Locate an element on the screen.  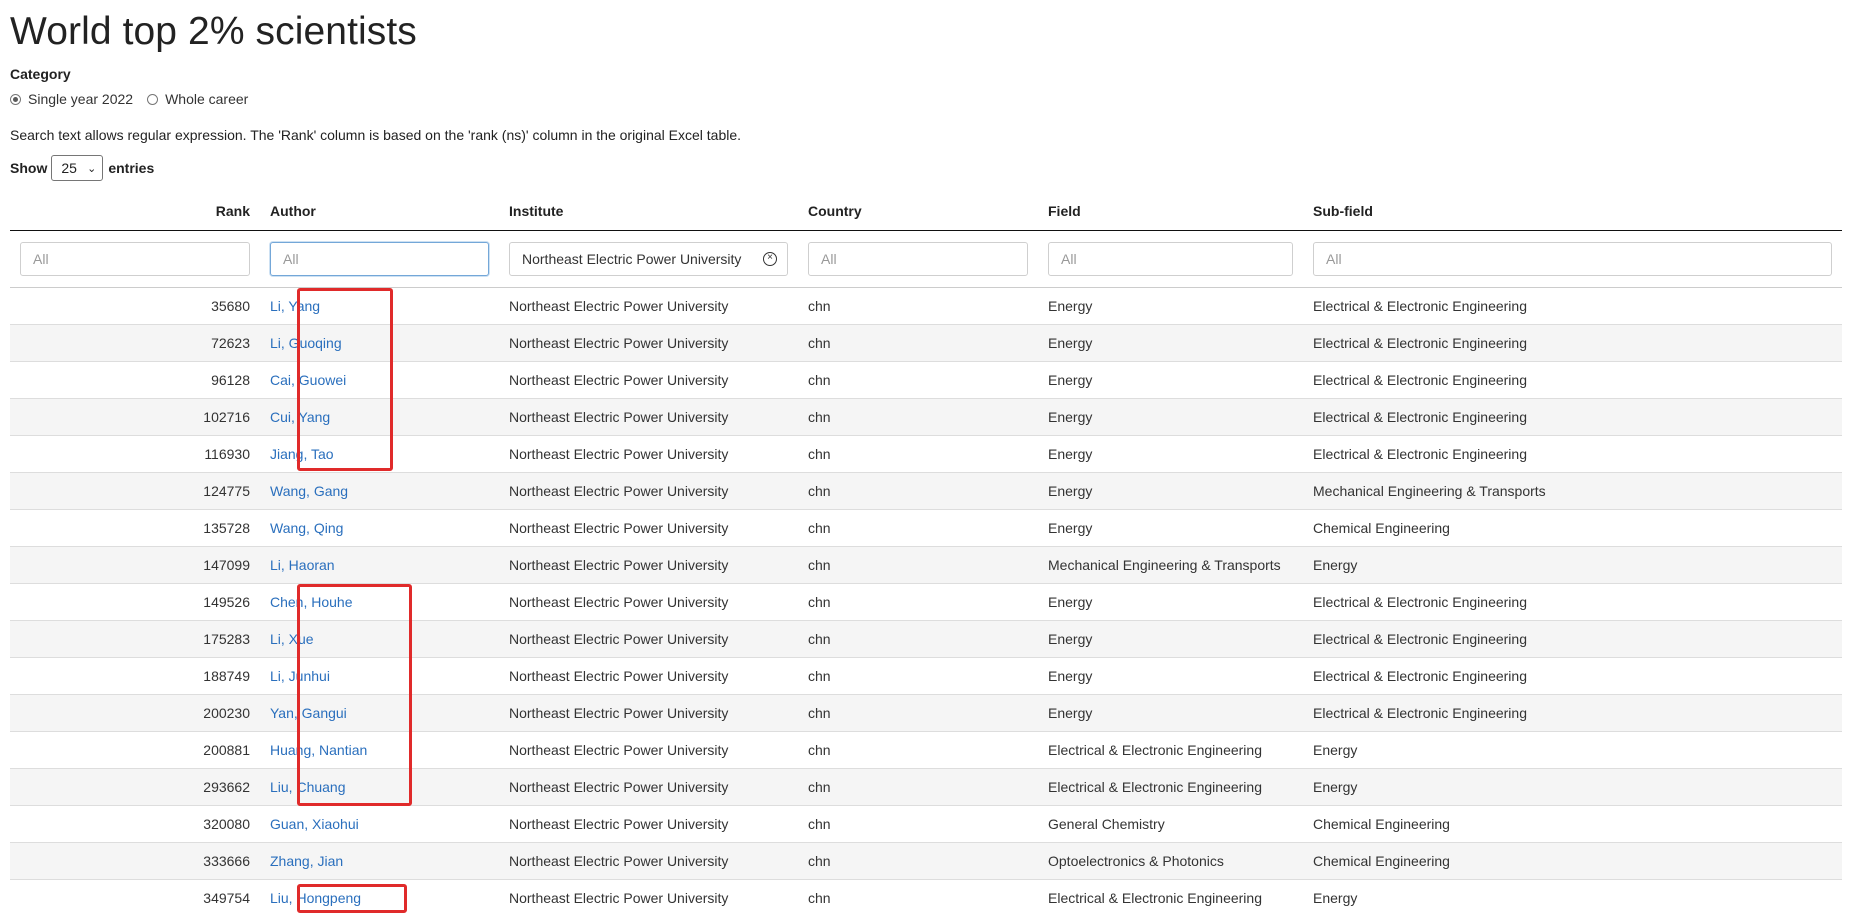
subfield-cell: Mechanical Engineering & Transports is located at coordinates (1572, 491).